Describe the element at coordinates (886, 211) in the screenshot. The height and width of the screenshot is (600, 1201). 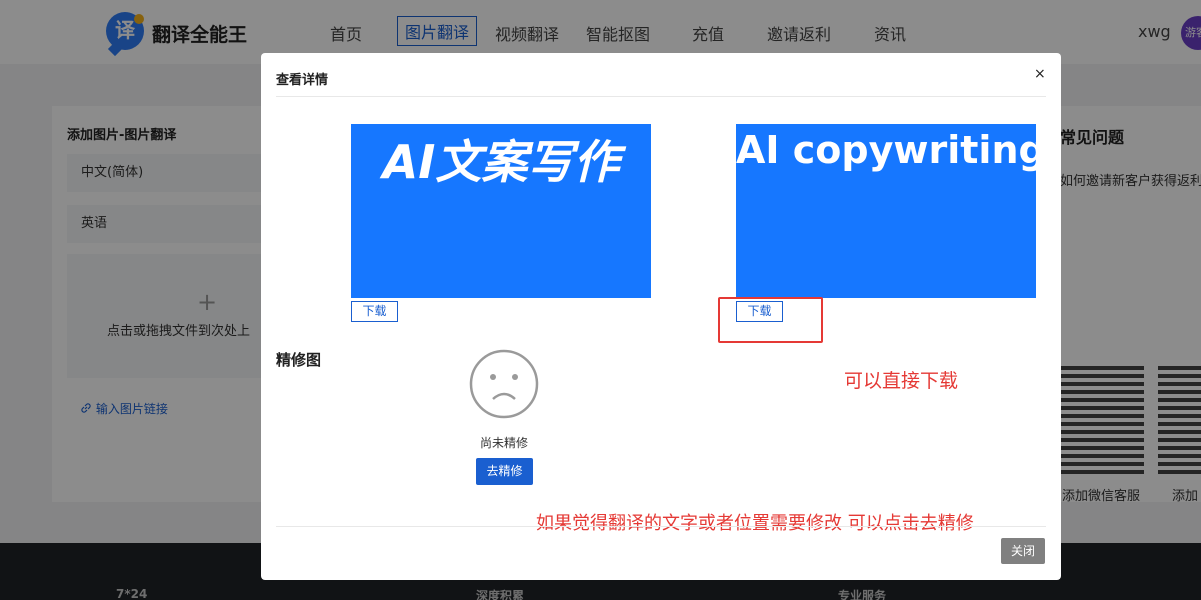
I see `translated-image: AI copywriting` at that location.